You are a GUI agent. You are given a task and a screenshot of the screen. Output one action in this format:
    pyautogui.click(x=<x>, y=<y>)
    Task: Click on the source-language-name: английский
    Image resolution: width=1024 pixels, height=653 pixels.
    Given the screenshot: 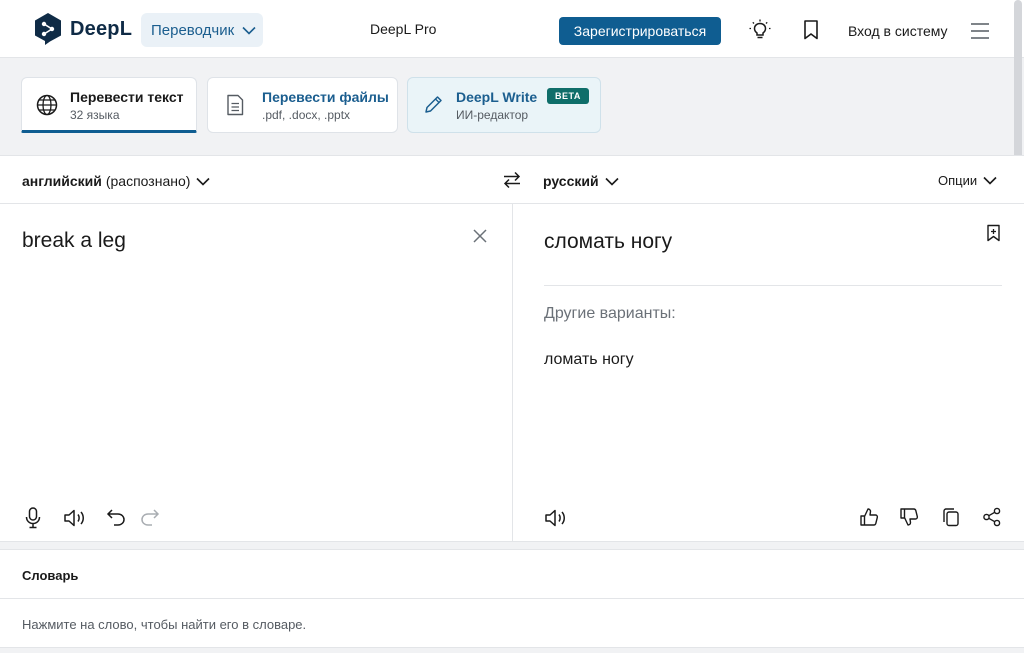 What is the action you would take?
    pyautogui.click(x=62, y=181)
    